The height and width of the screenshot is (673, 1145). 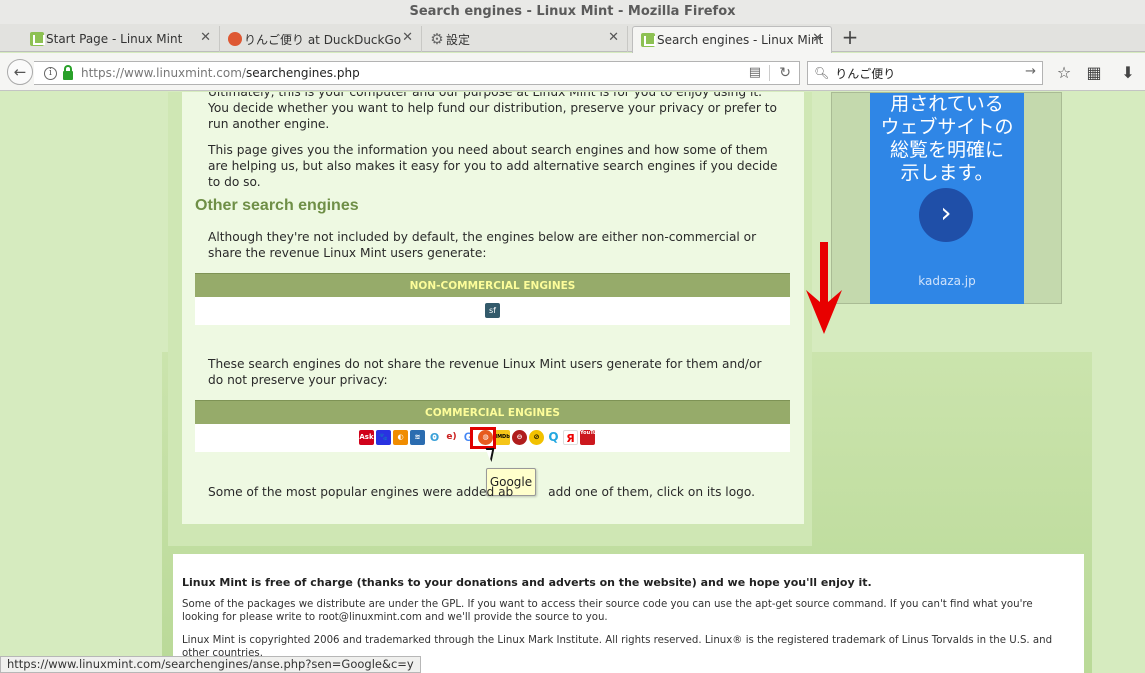 I want to click on red-arrow-icon, so click(x=824, y=288).